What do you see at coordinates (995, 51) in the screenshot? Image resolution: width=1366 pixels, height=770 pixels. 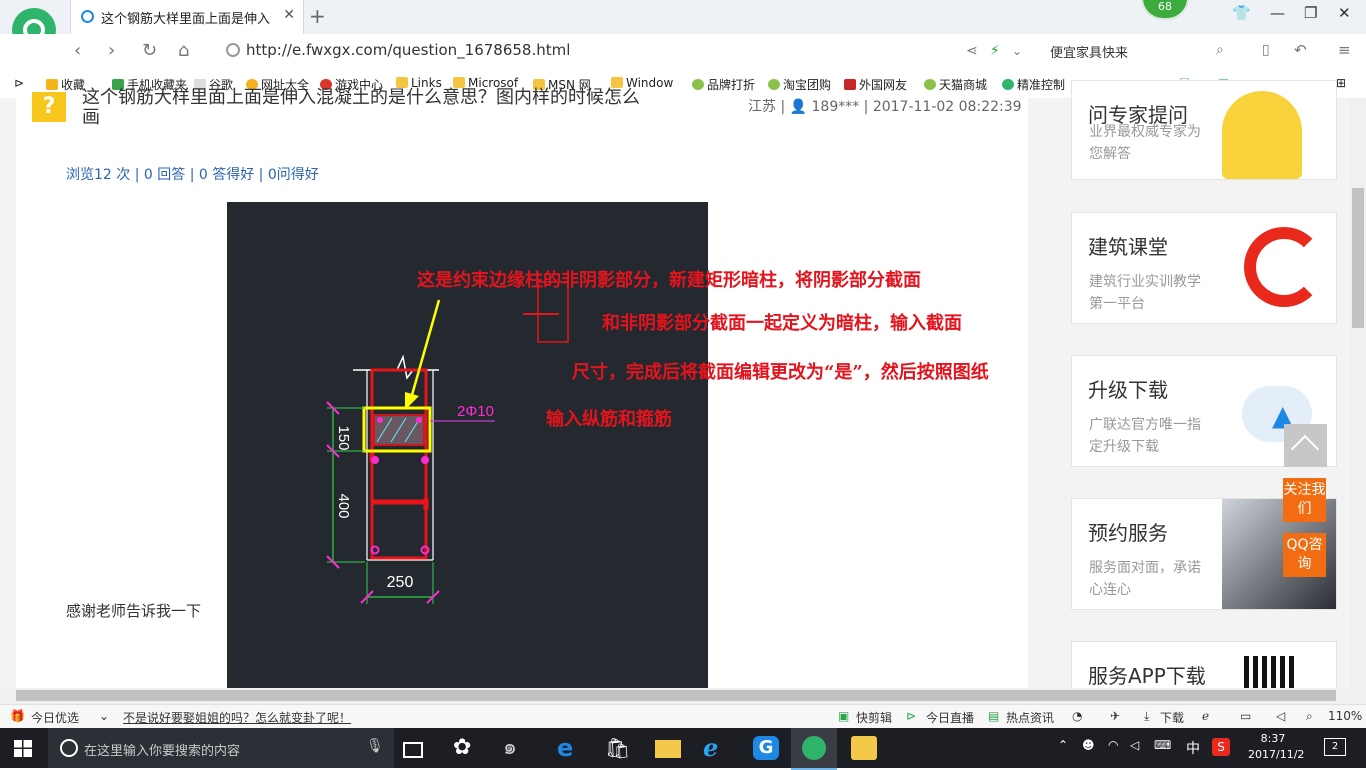 I see `lightning-icon: ⚡` at bounding box center [995, 51].